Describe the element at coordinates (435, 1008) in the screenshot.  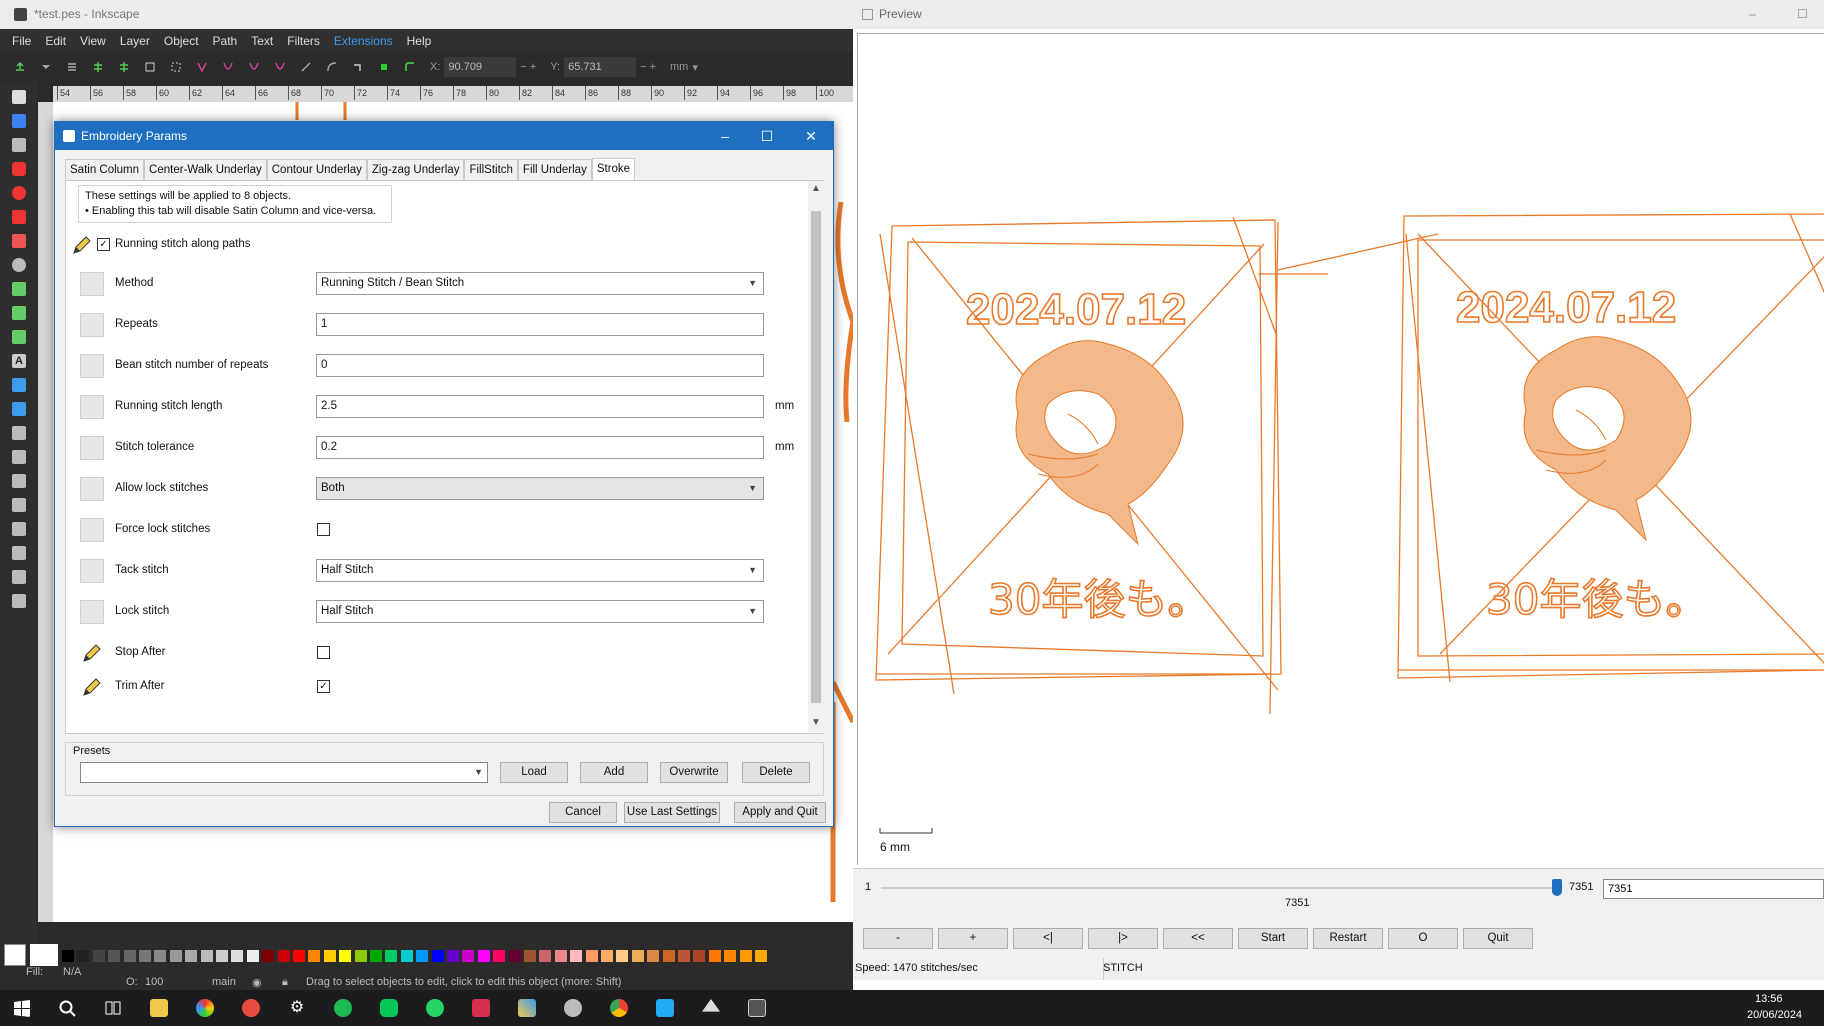
I see `whatsapp-icon` at that location.